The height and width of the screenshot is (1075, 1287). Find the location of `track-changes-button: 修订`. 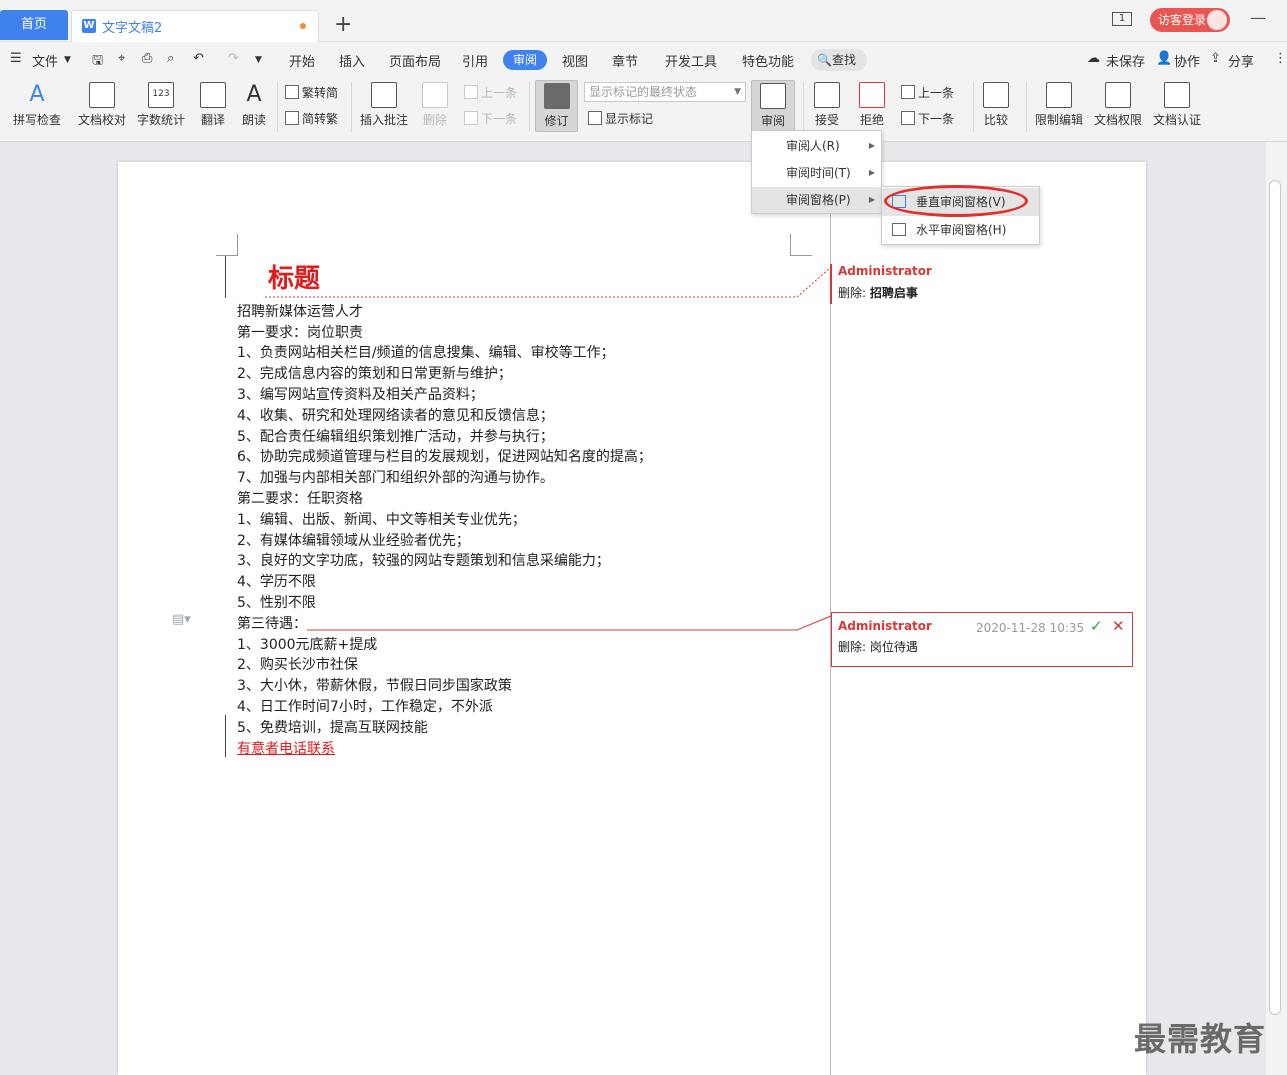

track-changes-button: 修订 is located at coordinates (556, 106).